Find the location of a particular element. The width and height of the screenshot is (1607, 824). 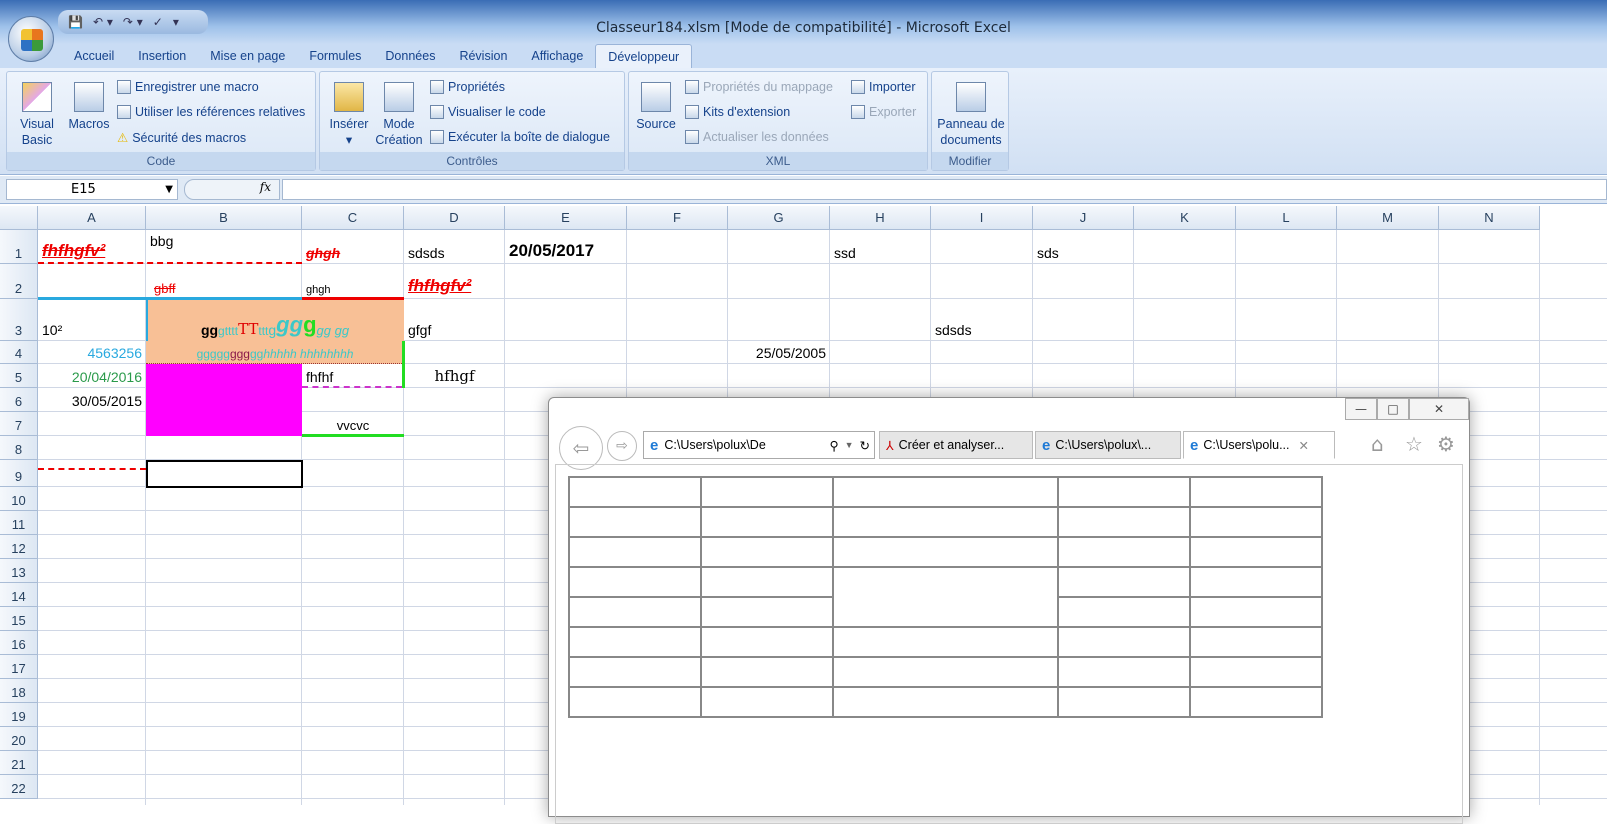

row-header-11: 11 is located at coordinates (19, 523).